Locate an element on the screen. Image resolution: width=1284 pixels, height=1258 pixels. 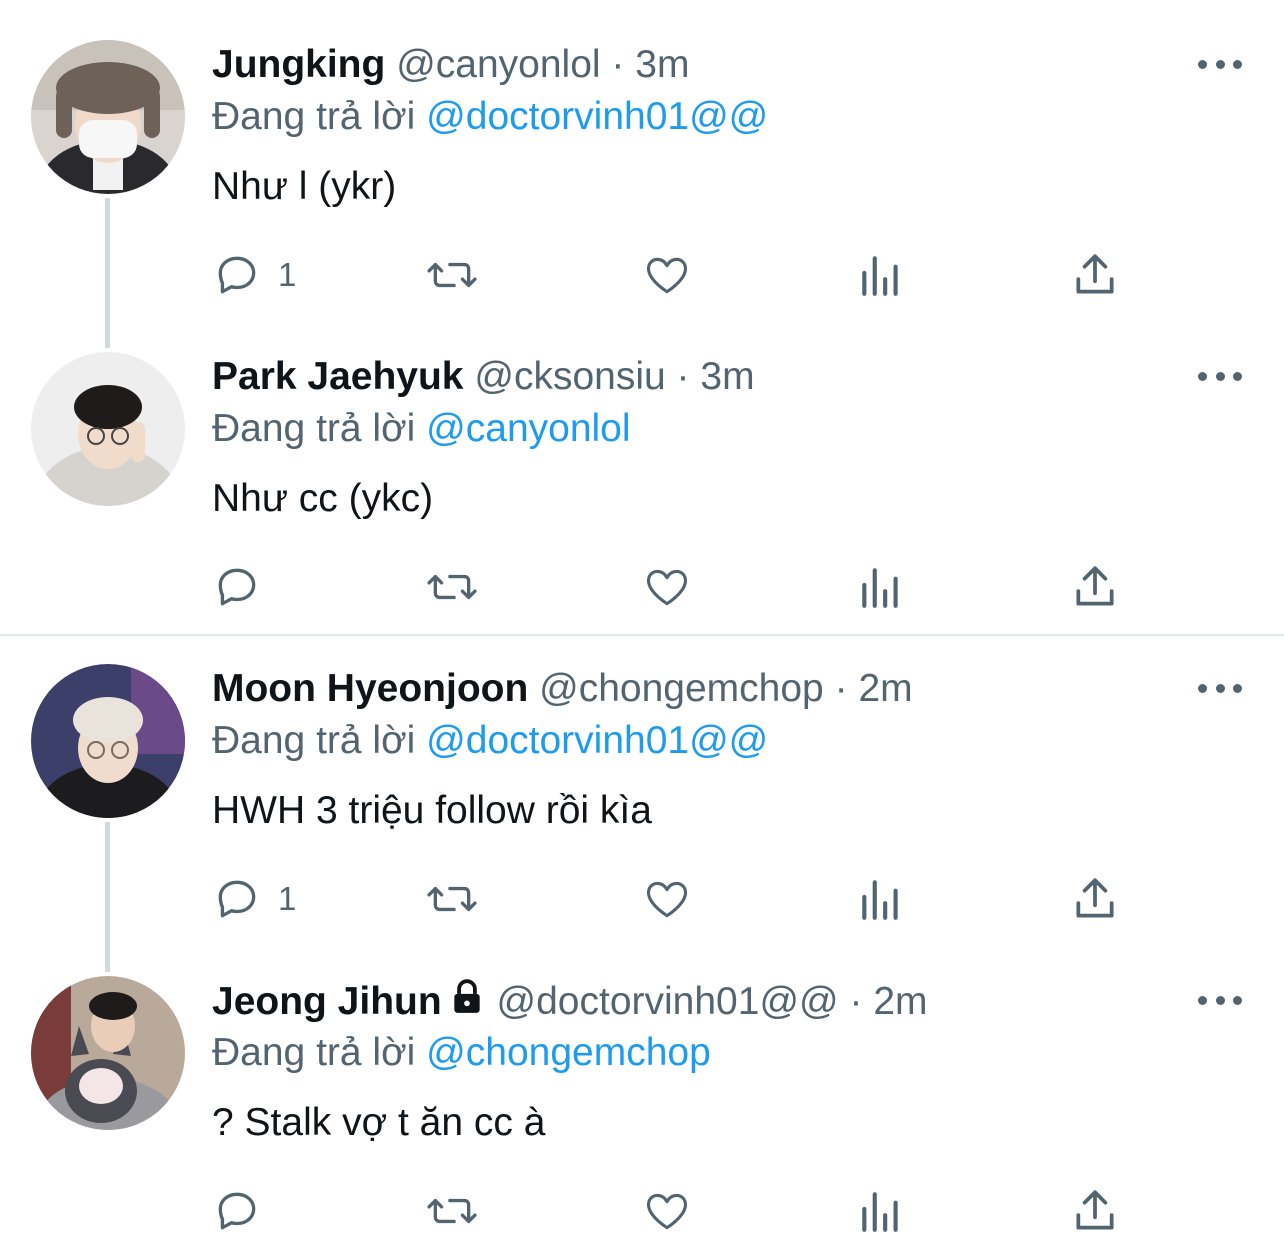
tweet-header: Jeong Jihun @doctorvinh01@@ · 2m is located at coordinates (570, 1001).